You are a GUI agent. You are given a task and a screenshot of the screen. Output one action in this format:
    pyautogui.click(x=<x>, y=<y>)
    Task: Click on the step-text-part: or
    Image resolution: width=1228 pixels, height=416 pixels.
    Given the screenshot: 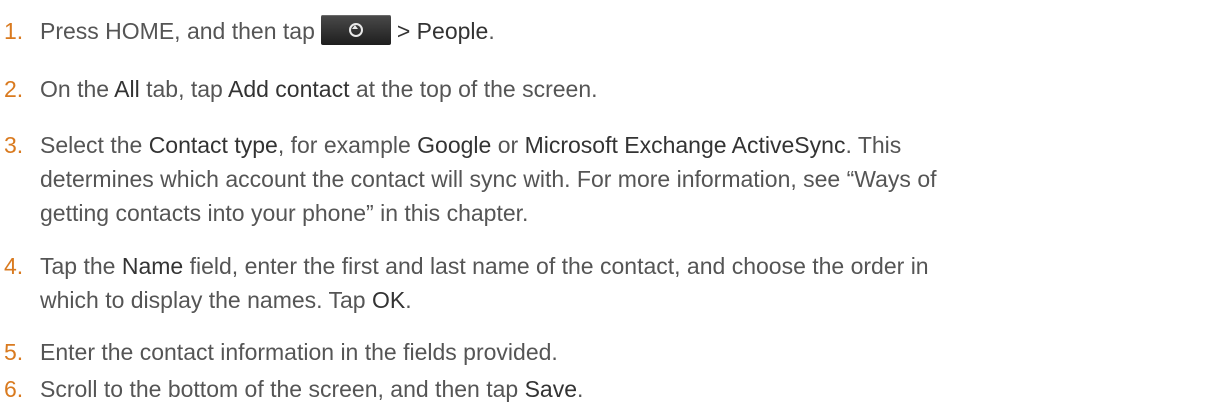 What is the action you would take?
    pyautogui.click(x=508, y=145)
    